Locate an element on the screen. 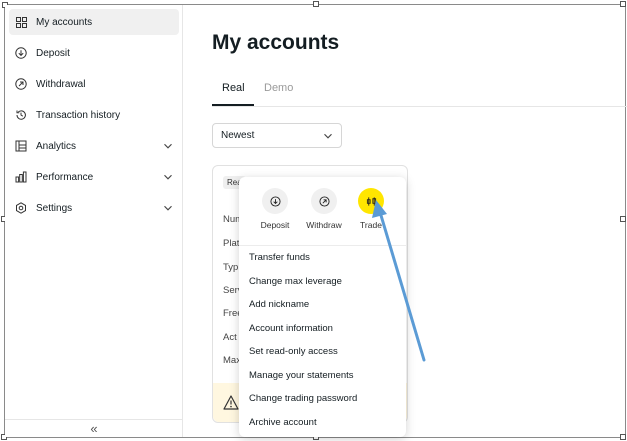 This screenshot has height=441, width=627. sidebar-item-label: Withdrawal is located at coordinates (61, 84).